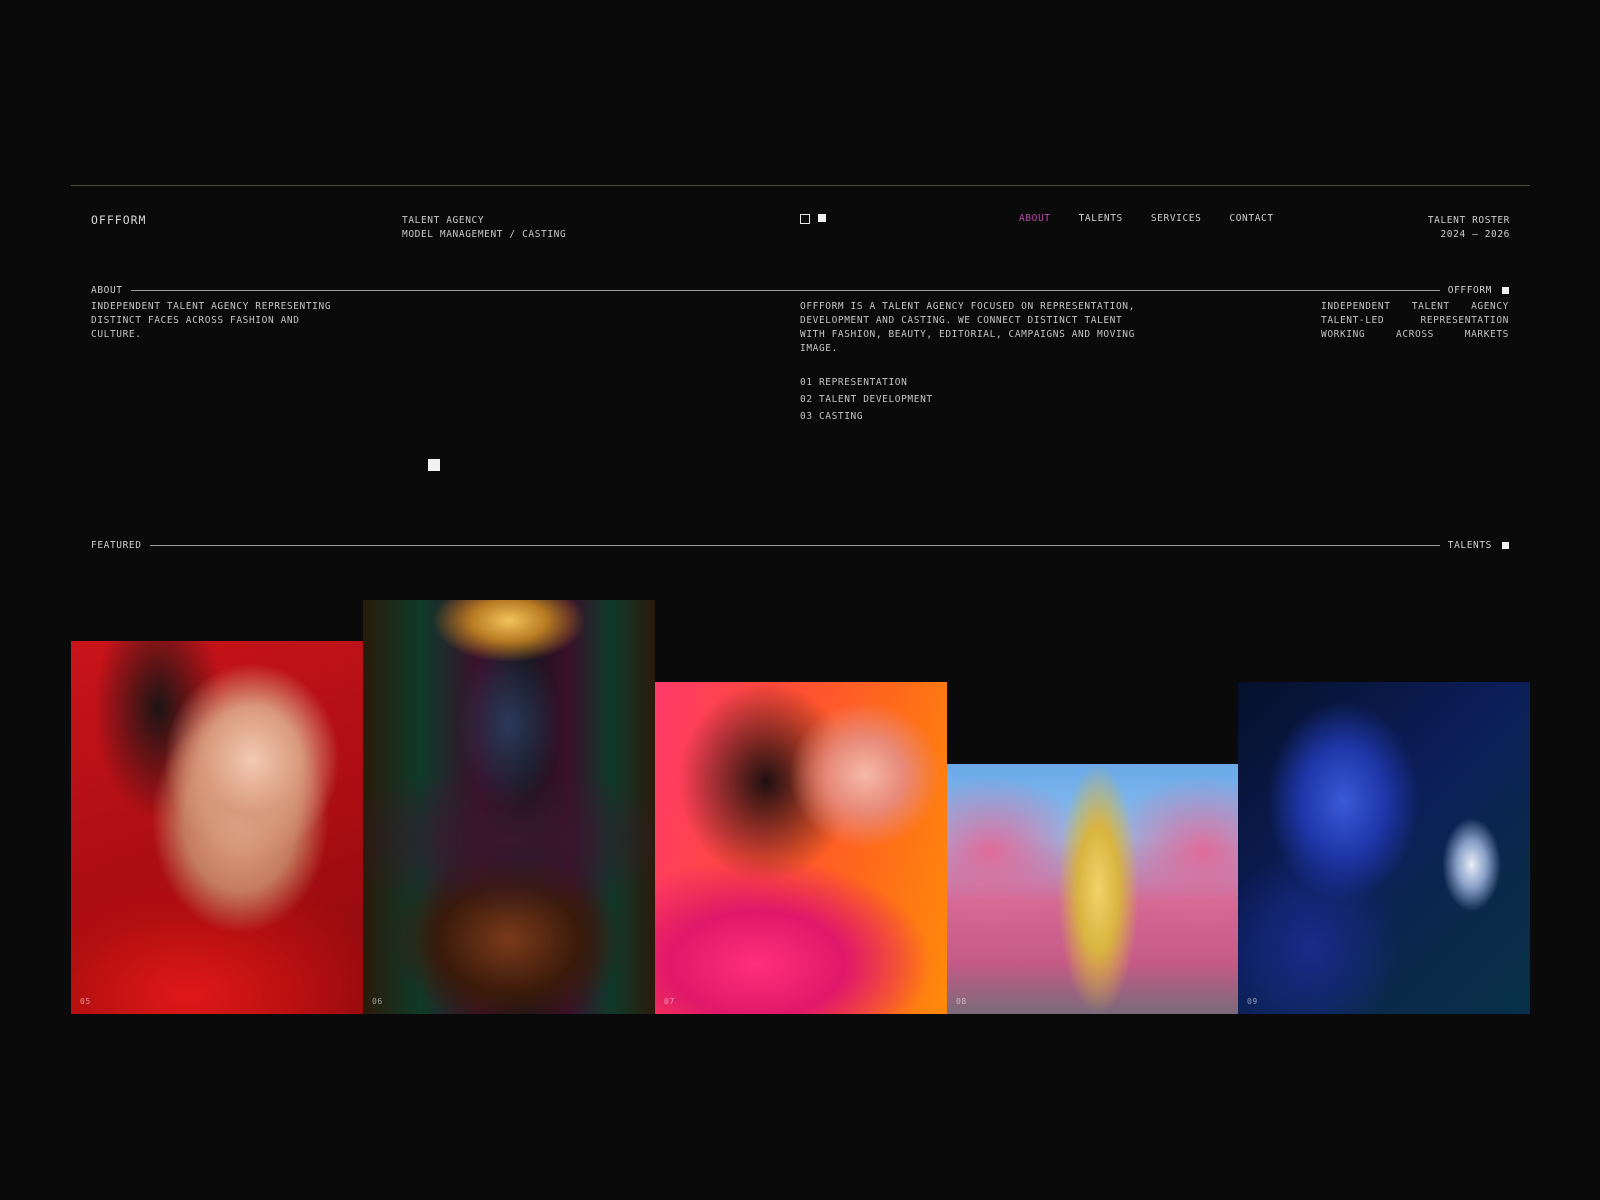 The image size is (1600, 1200). I want to click on talent-card-yellow-dress: 08, so click(1092, 889).